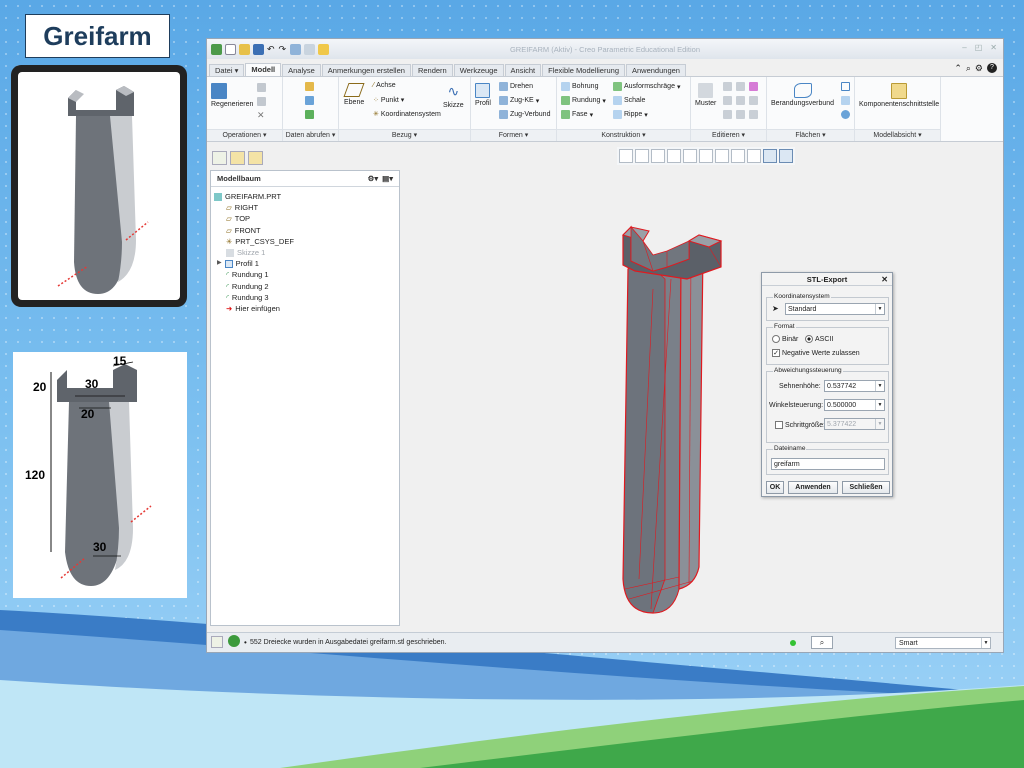 The image size is (1024, 768). Describe the element at coordinates (306, 252) in the screenshot. I see `tree-item-skizze: Skizze 1` at that location.